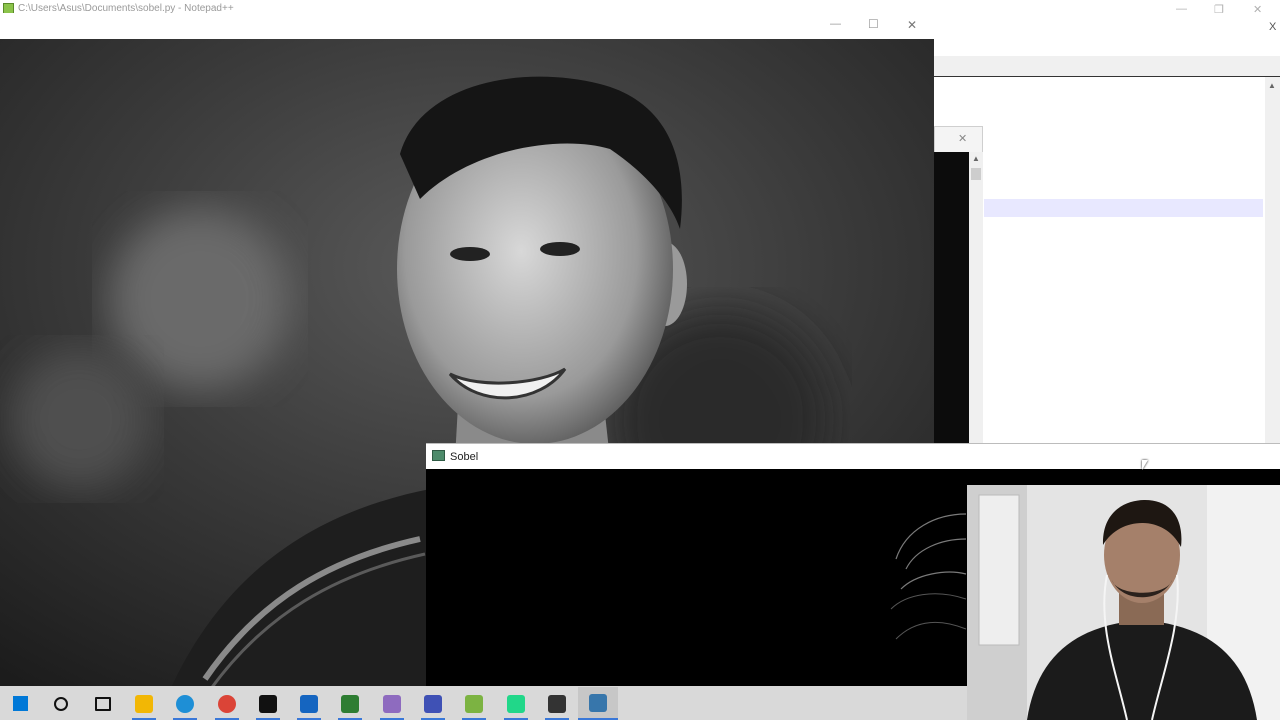 This screenshot has width=1280, height=720. What do you see at coordinates (962, 138) in the screenshot?
I see `console-close-icon: ✕` at bounding box center [962, 138].